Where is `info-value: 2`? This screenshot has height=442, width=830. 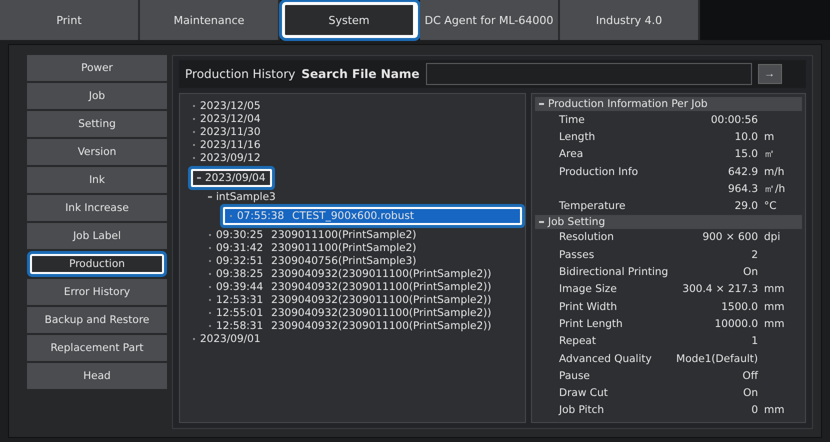 info-value: 2 is located at coordinates (754, 254).